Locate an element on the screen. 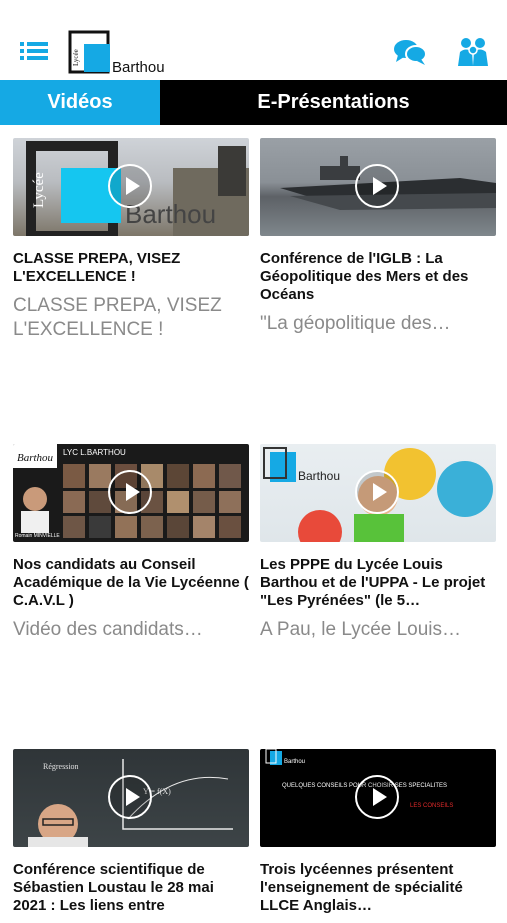 The height and width of the screenshot is (923, 507). tab-bar: Vidéos E-Présentations is located at coordinates (253, 102).